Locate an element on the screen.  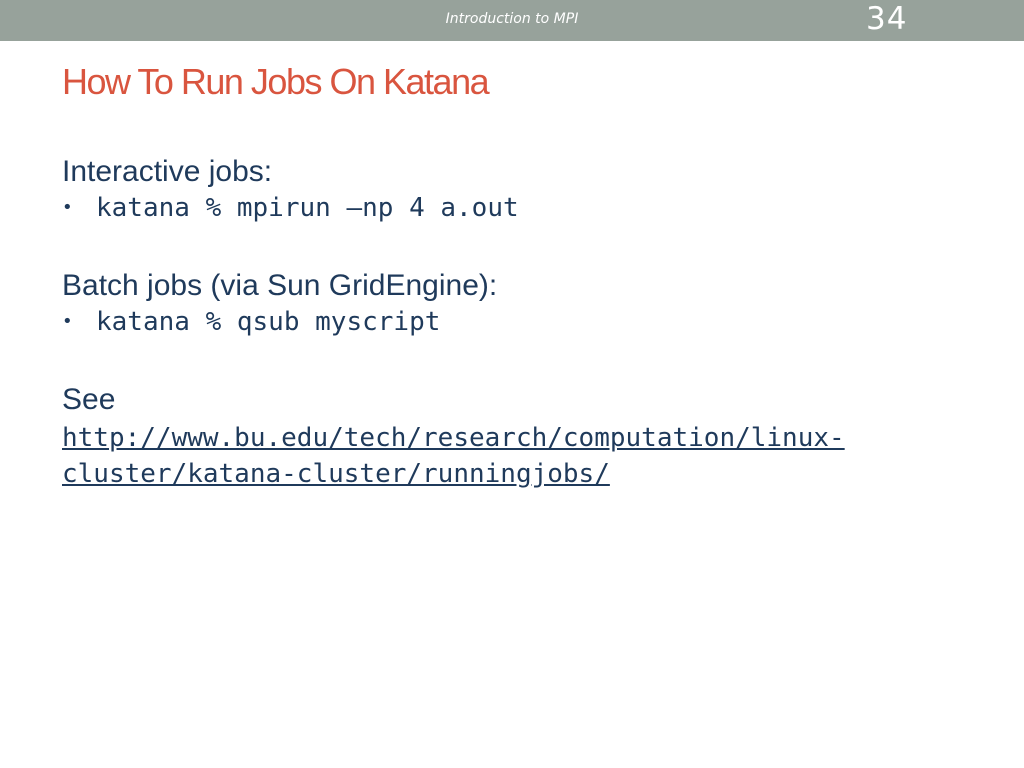
slide-title: How To Run Jobs On Katana is located at coordinates (276, 81).